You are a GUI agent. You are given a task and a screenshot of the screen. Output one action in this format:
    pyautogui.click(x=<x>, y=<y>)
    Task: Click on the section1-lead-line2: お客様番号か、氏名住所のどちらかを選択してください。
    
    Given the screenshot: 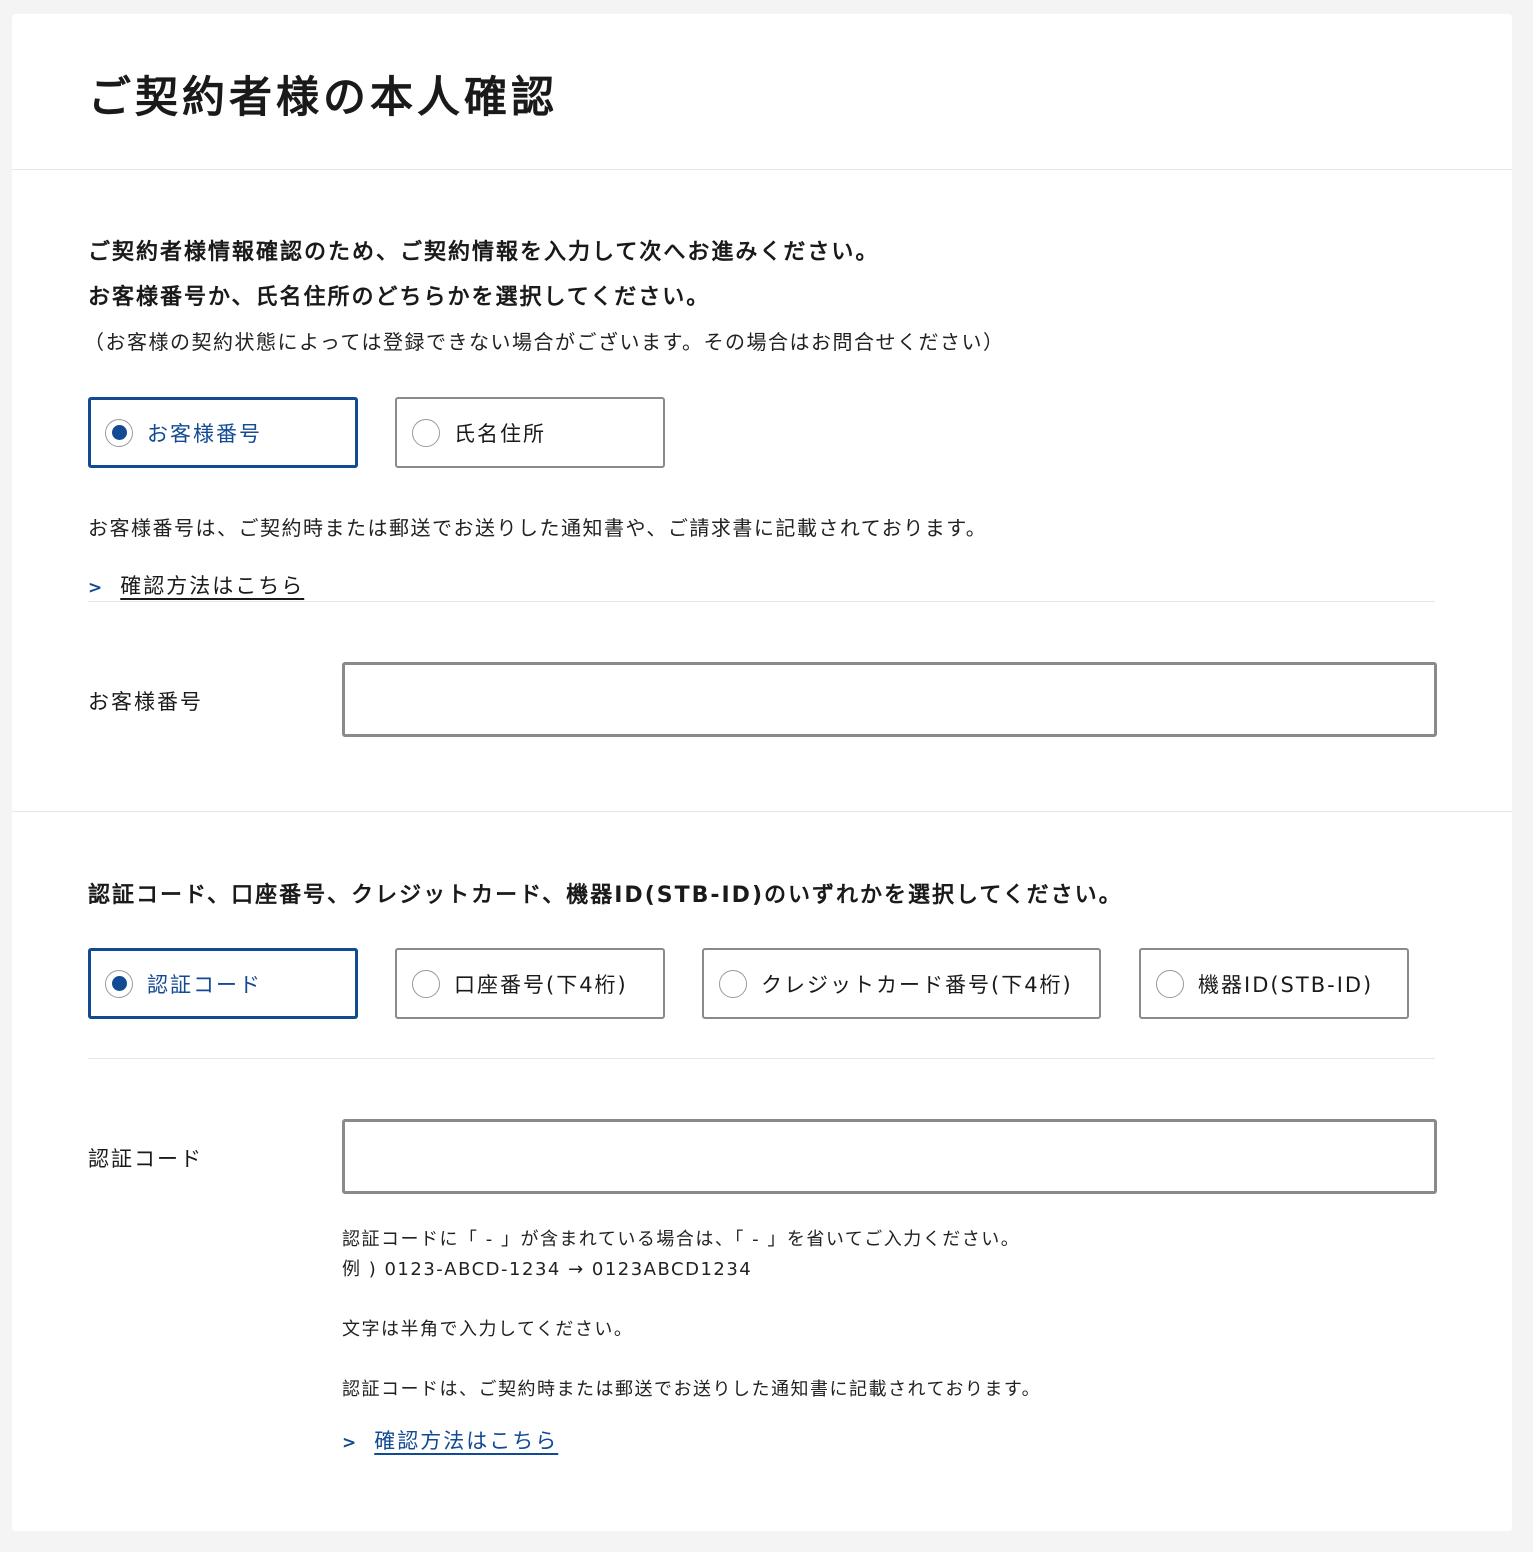 What is the action you would take?
    pyautogui.click(x=399, y=297)
    